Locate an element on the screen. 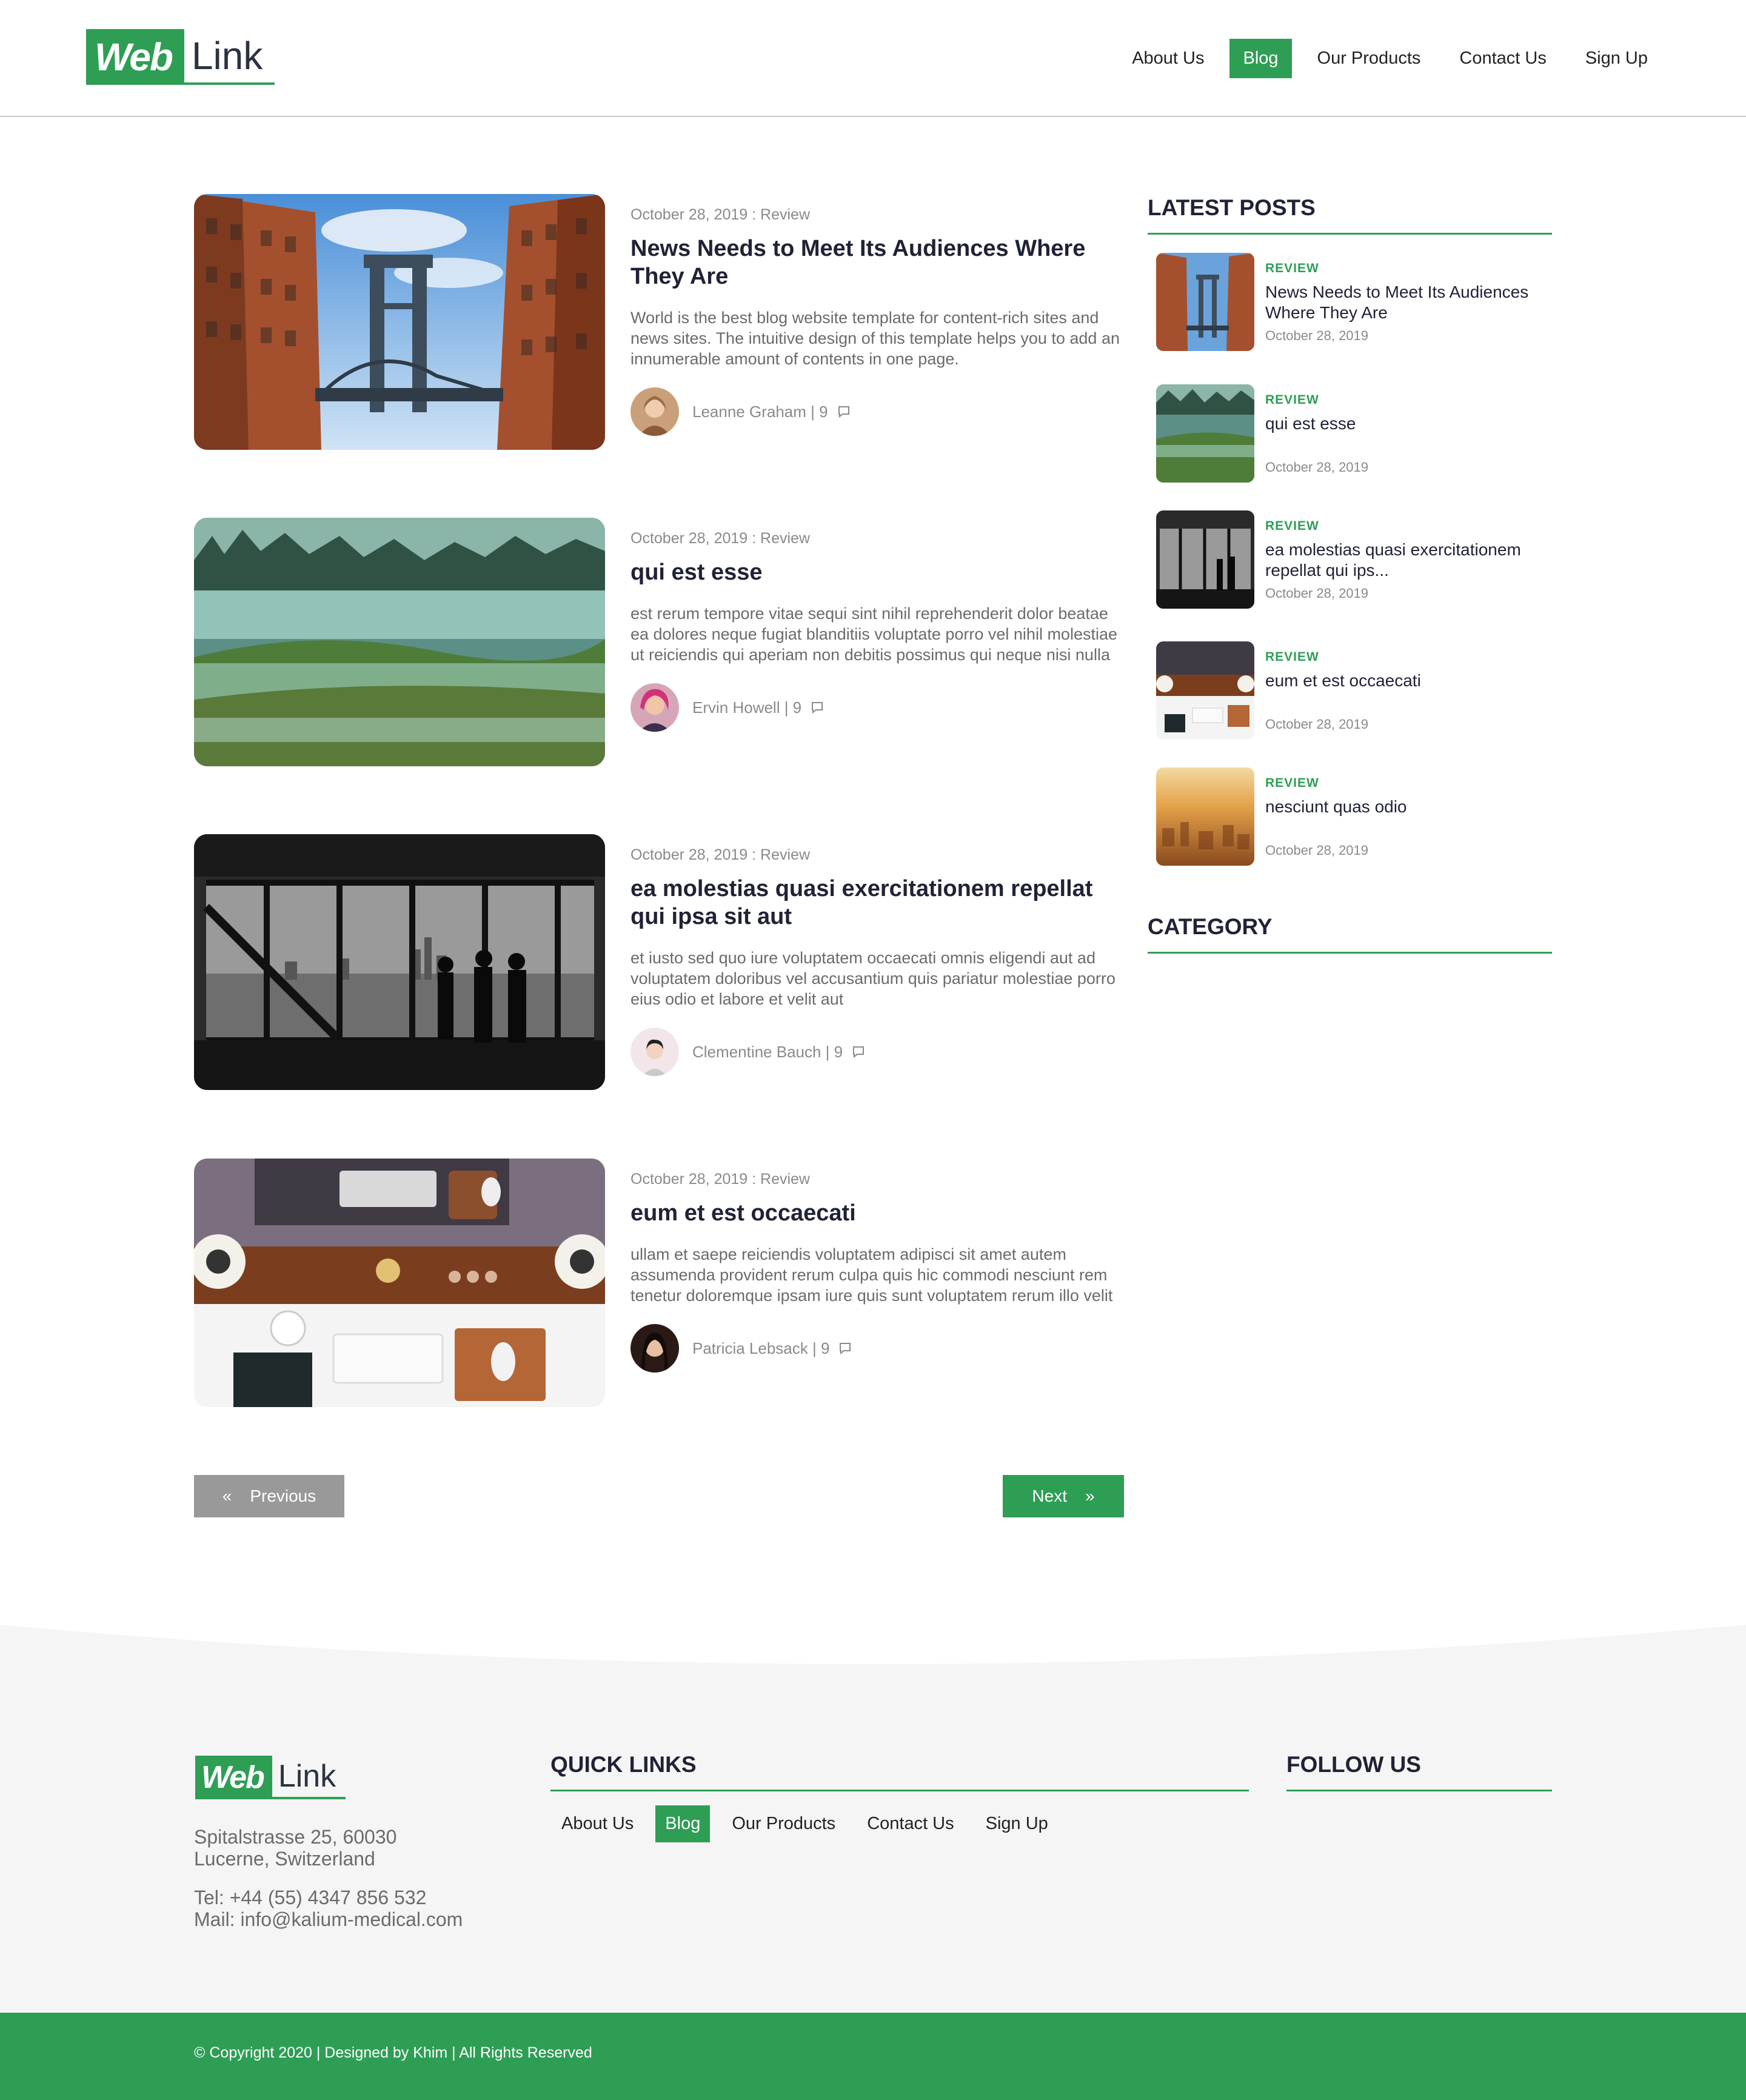 This screenshot has height=2100, width=1746. nav-our-products: Our Products is located at coordinates (1369, 58).